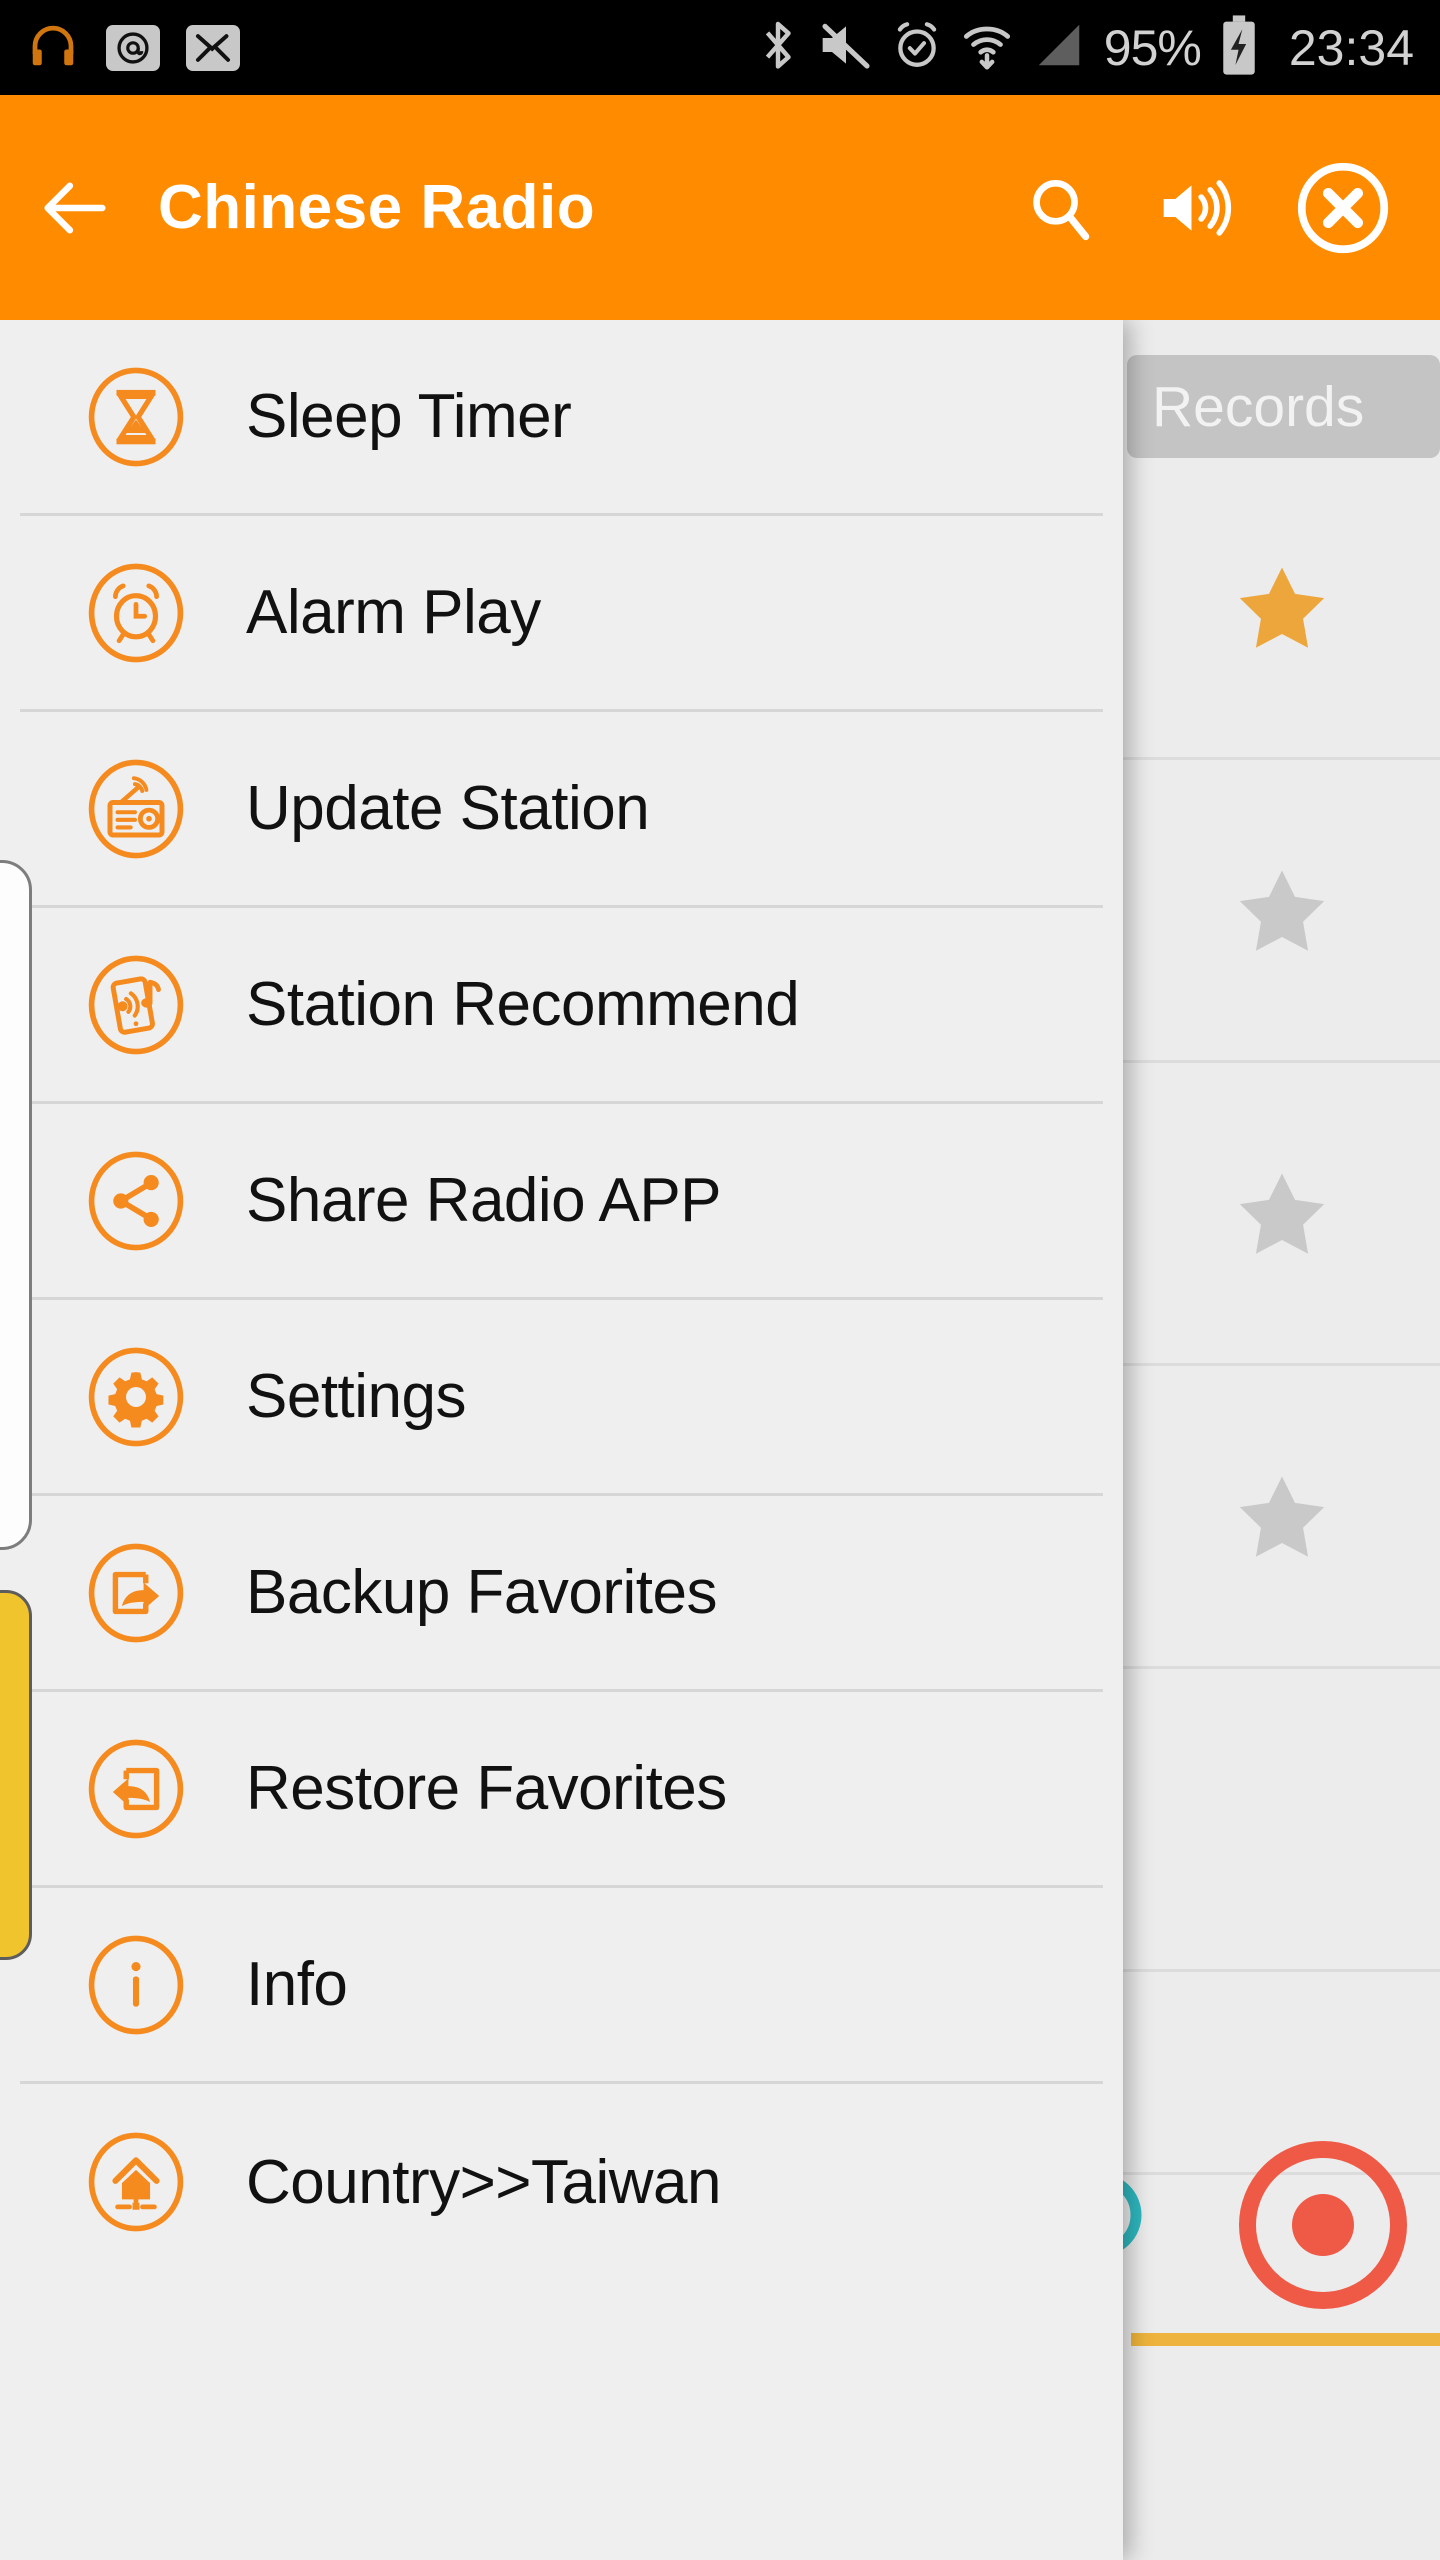  What do you see at coordinates (484, 1200) in the screenshot?
I see `drawer-item-label: Share Radio APP` at bounding box center [484, 1200].